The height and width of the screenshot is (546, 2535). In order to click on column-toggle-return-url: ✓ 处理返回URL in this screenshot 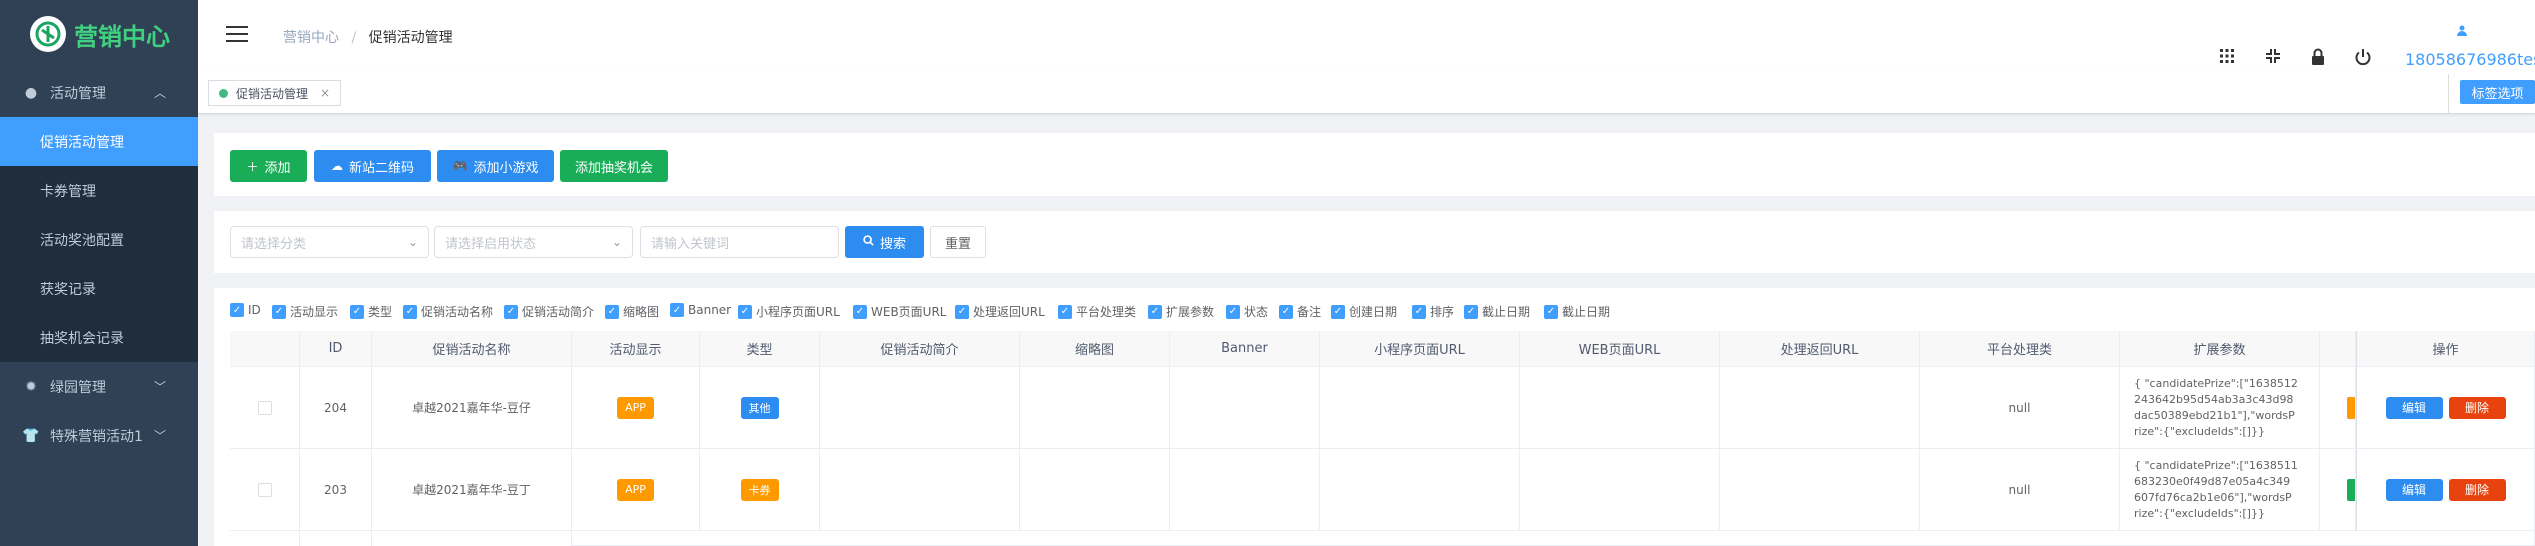, I will do `click(1000, 311)`.